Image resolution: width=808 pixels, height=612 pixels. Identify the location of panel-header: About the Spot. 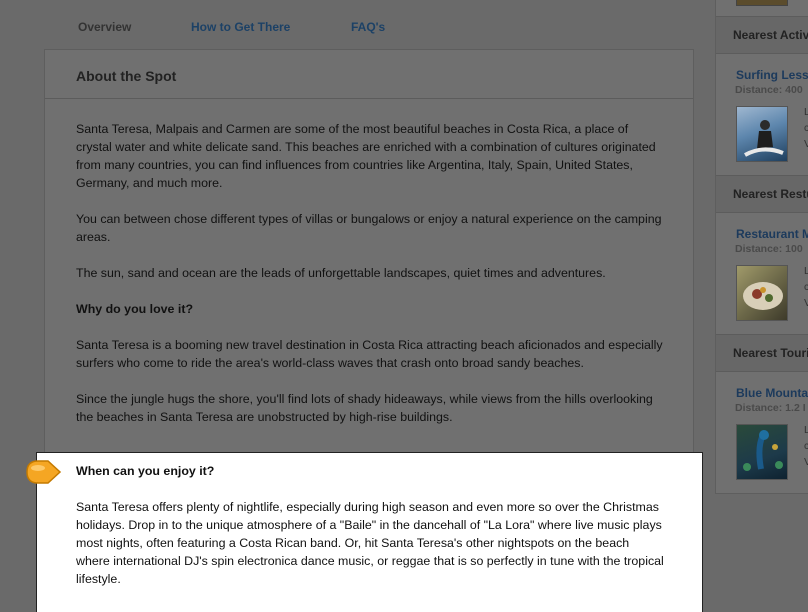
(369, 74).